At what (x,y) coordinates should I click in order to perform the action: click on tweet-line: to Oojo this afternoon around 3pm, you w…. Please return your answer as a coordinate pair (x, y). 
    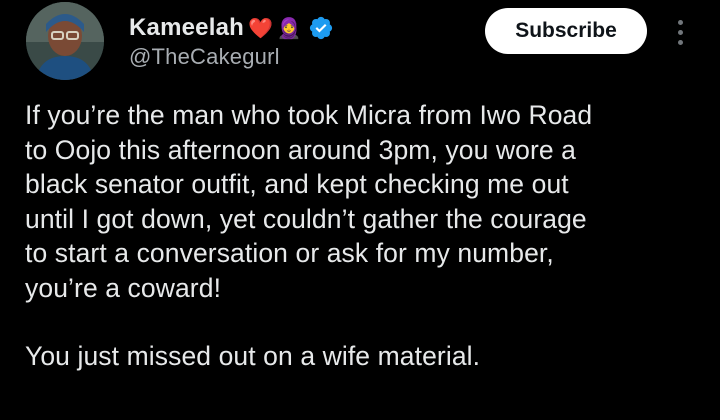
    Looking at the image, I should click on (301, 149).